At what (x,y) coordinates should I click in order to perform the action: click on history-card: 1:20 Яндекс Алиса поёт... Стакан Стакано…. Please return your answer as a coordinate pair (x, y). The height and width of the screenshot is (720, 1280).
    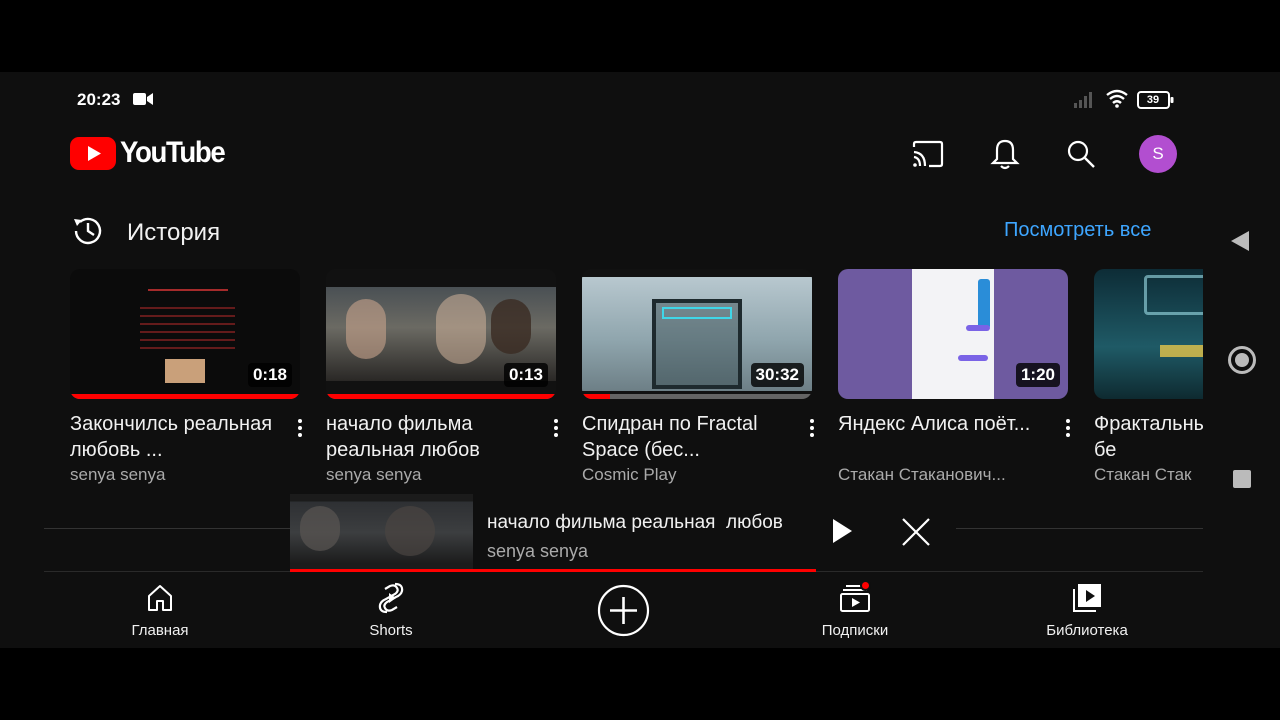
    Looking at the image, I should click on (954, 377).